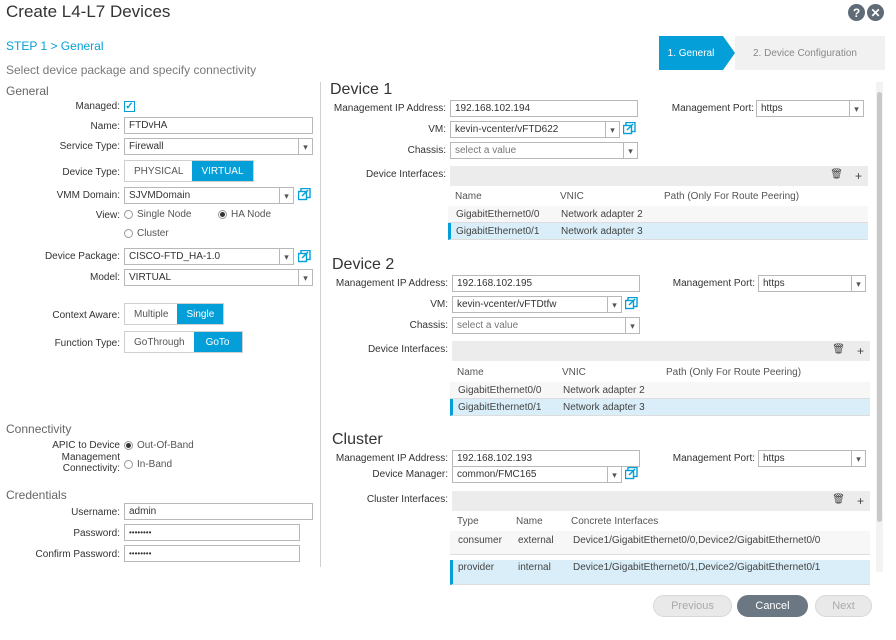 This screenshot has height=640, width=896. I want to click on device-type-virtual: VIRTUAL, so click(222, 171).